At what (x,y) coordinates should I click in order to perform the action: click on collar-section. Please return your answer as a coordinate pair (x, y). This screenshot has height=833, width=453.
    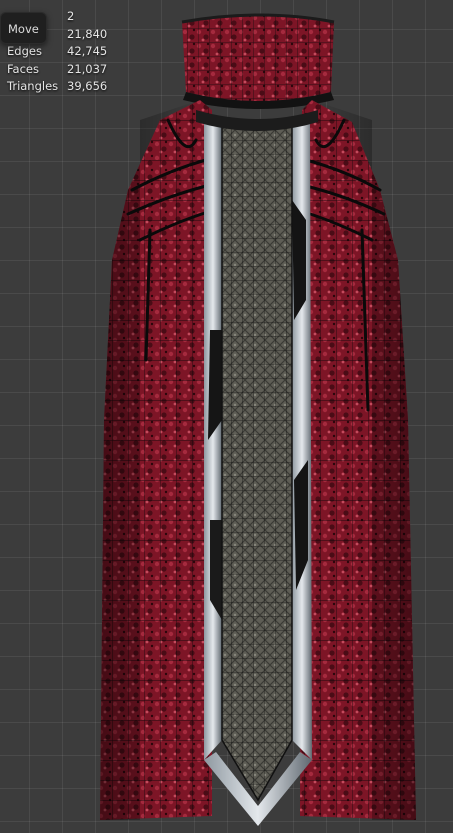
    Looking at the image, I should click on (258, 61).